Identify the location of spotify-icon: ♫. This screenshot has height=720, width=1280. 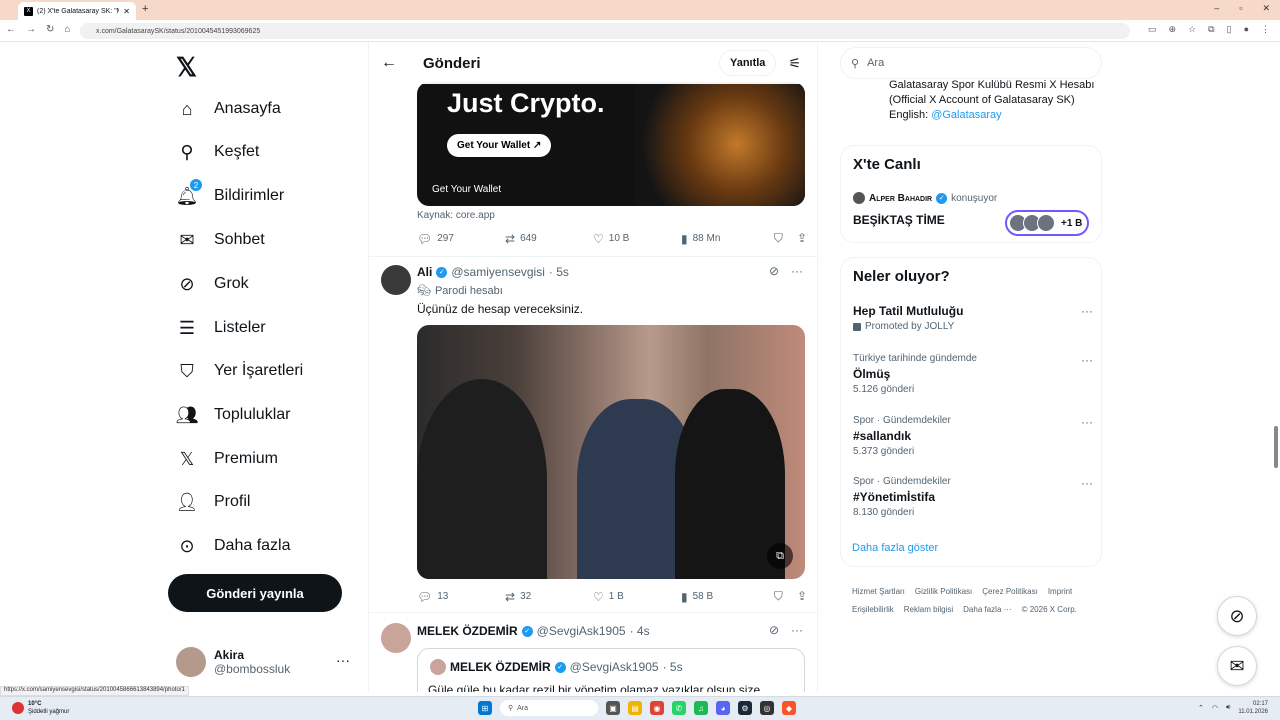
(701, 708).